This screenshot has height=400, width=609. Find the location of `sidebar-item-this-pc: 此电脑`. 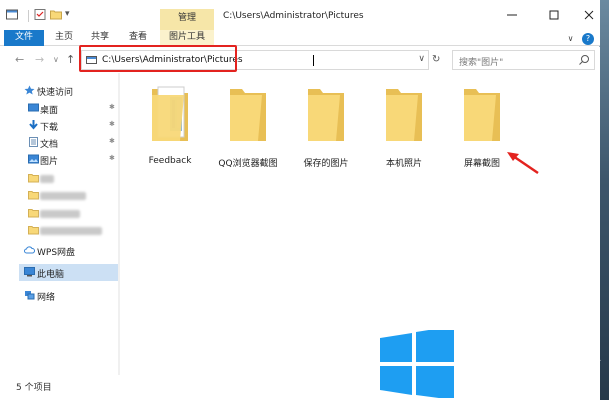

sidebar-item-this-pc: 此电脑 is located at coordinates (68, 272).